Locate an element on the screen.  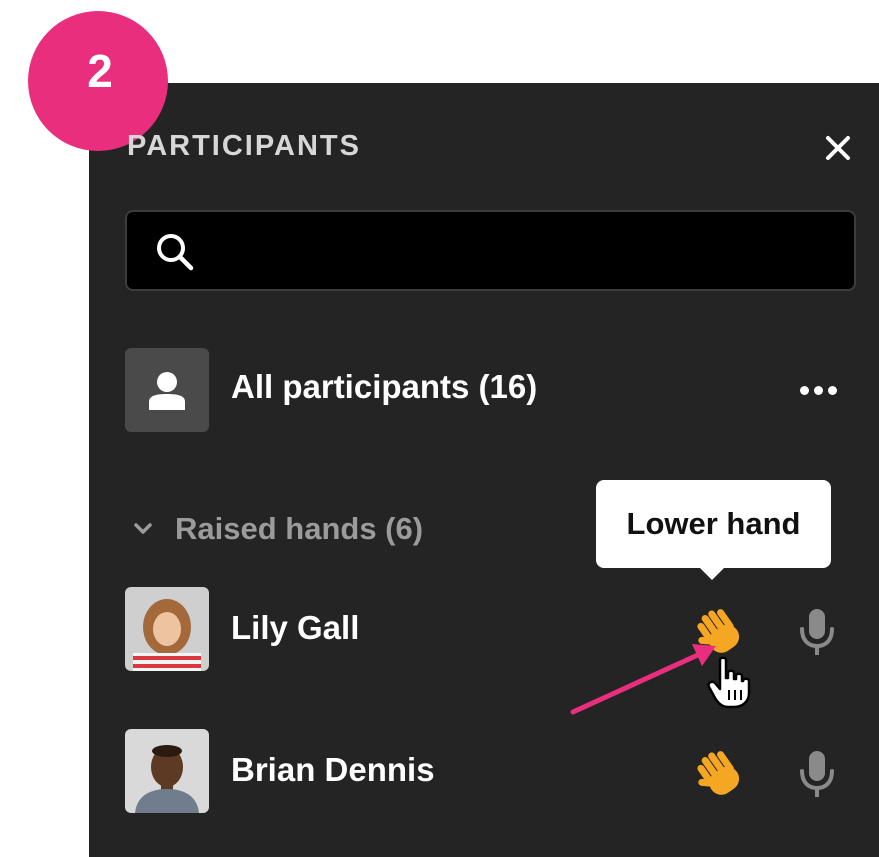
tooltip-text: Lower hand is located at coordinates (713, 523).